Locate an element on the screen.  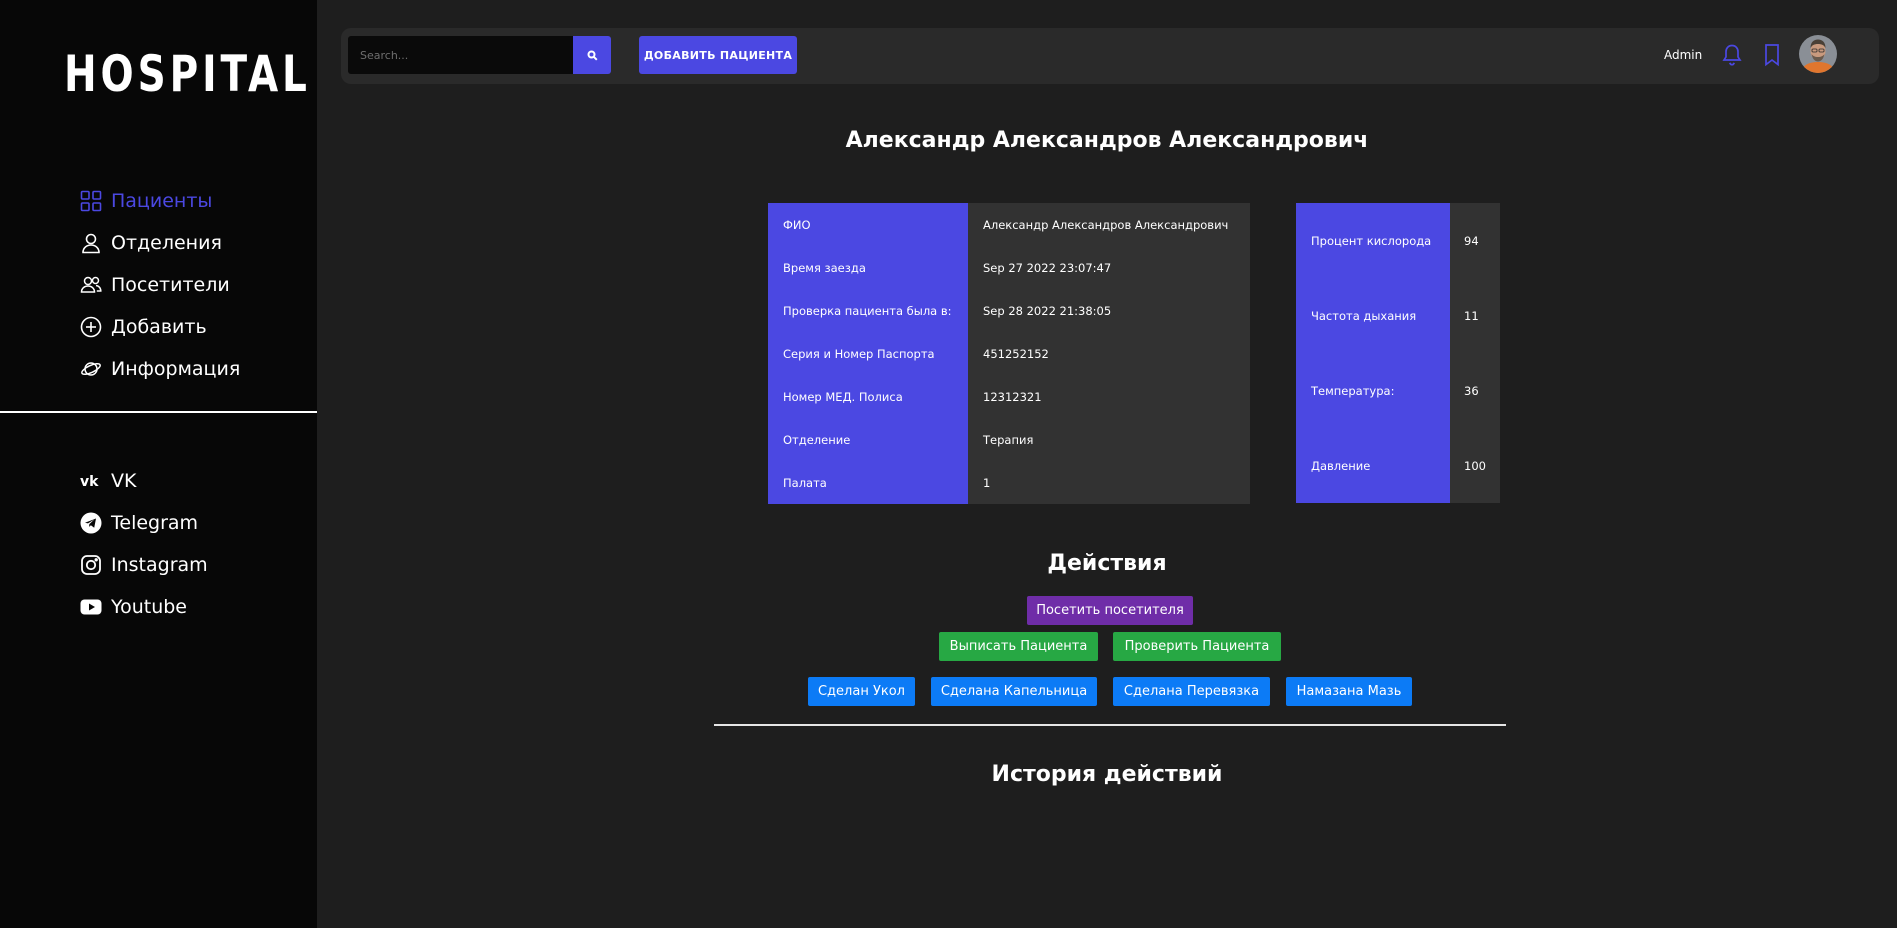
instagram-icon is located at coordinates (91, 565).